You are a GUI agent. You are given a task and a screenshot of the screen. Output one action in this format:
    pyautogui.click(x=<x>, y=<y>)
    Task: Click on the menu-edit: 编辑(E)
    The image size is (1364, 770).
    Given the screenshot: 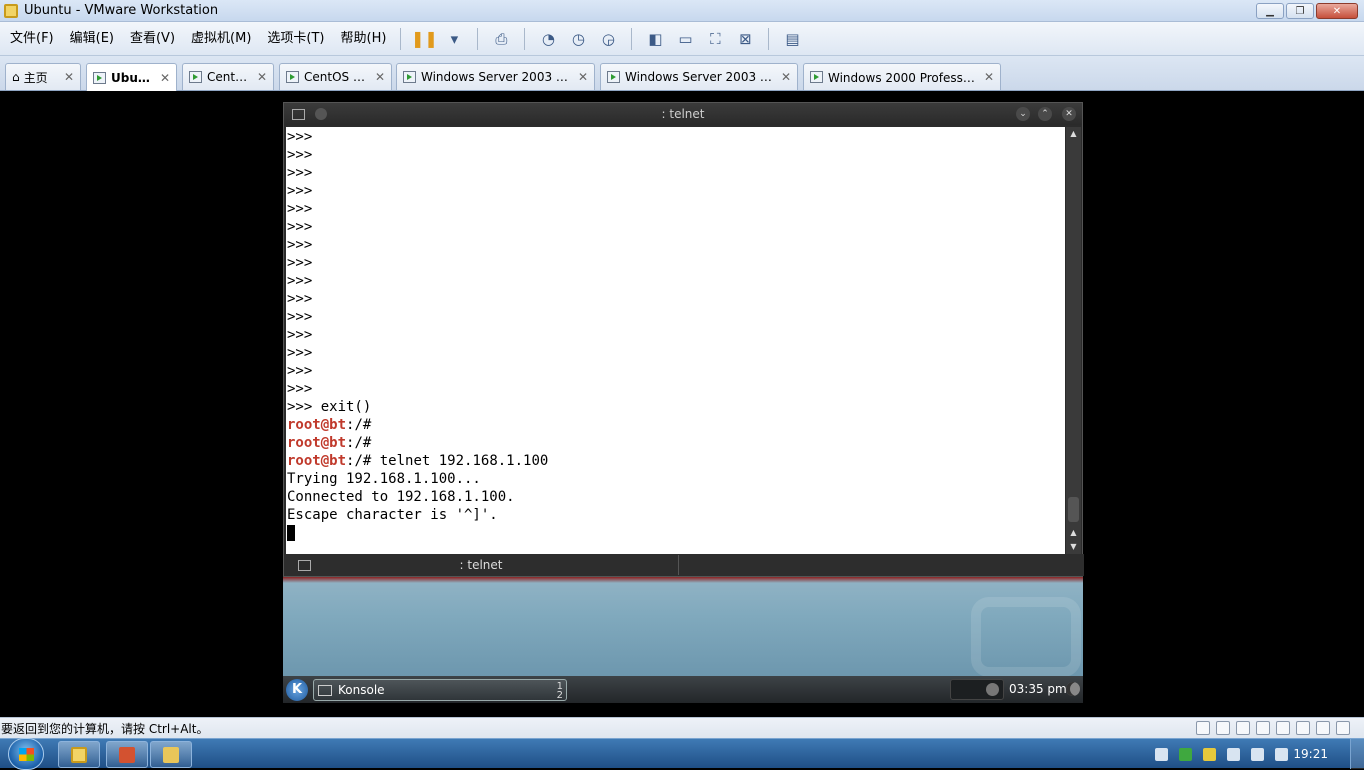 What is the action you would take?
    pyautogui.click(x=92, y=39)
    